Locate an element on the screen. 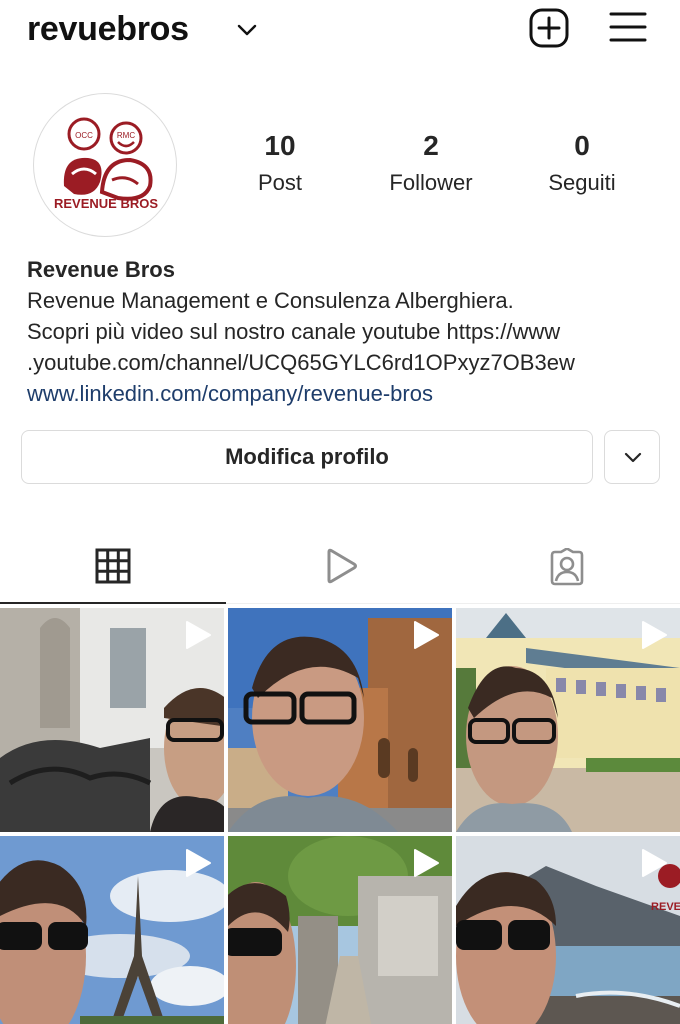 The image size is (680, 1024). tab-posts-grid is located at coordinates (113, 568).